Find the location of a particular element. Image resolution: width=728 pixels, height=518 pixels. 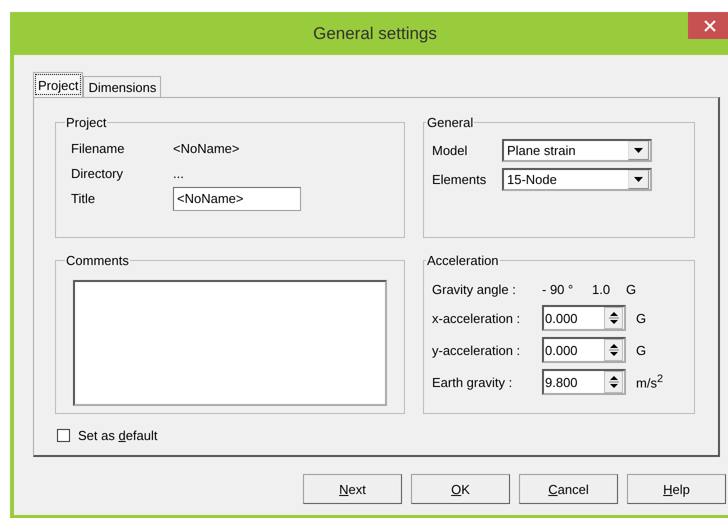

field-value: 1.0 is located at coordinates (602, 289).